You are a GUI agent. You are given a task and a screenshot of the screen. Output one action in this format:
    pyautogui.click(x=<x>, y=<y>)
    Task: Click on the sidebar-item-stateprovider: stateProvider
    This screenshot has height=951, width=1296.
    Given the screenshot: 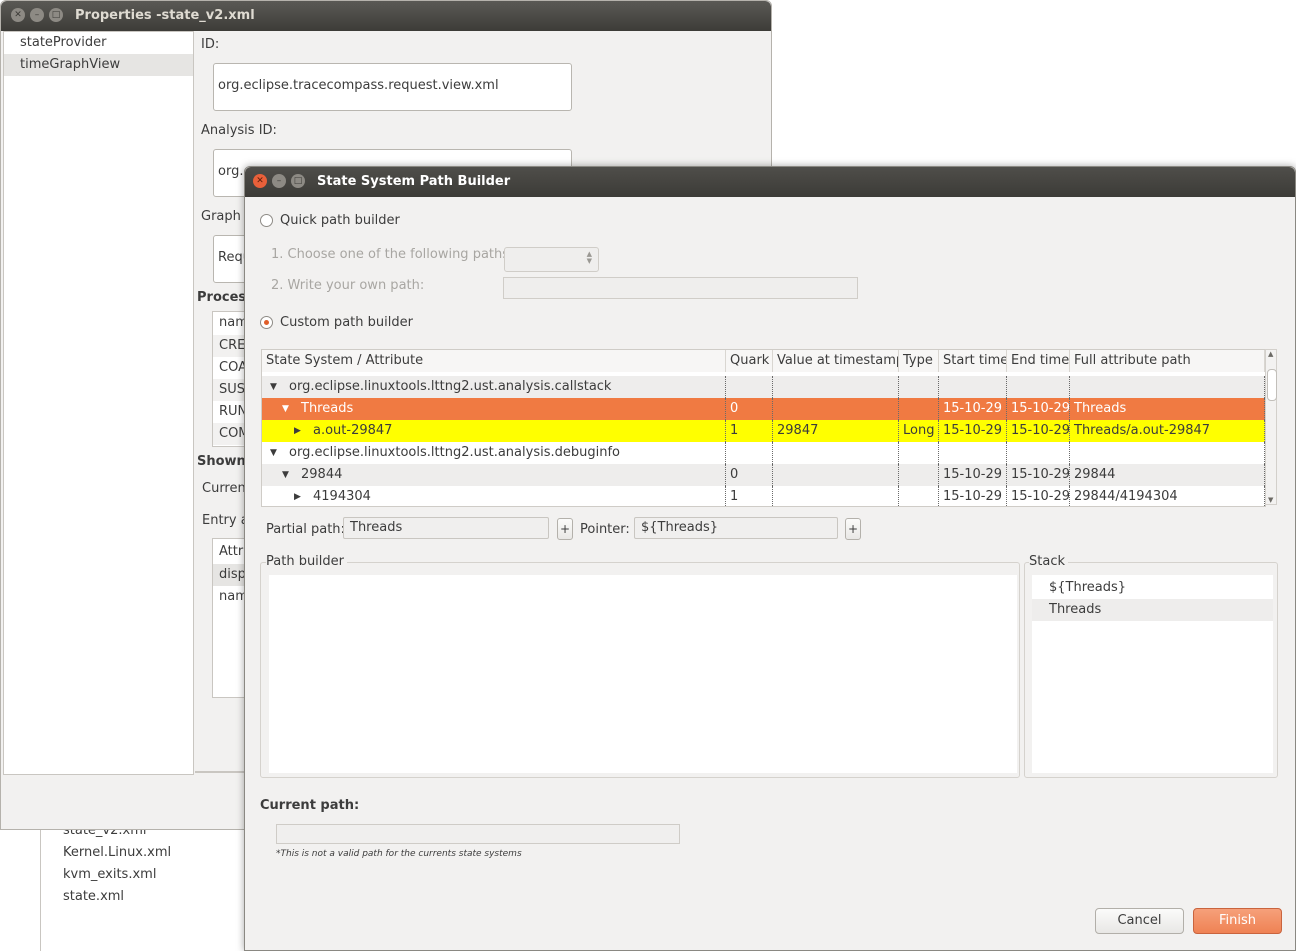 What is the action you would take?
    pyautogui.click(x=98, y=43)
    